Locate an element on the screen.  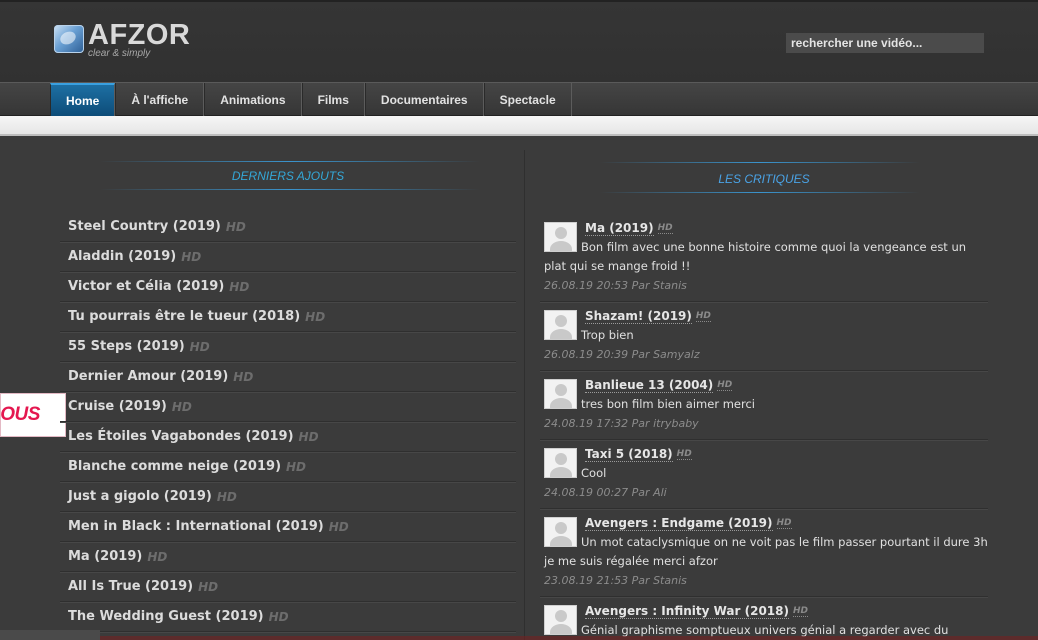
film-title-link: Victor et Célia (2019) is located at coordinates (146, 286).